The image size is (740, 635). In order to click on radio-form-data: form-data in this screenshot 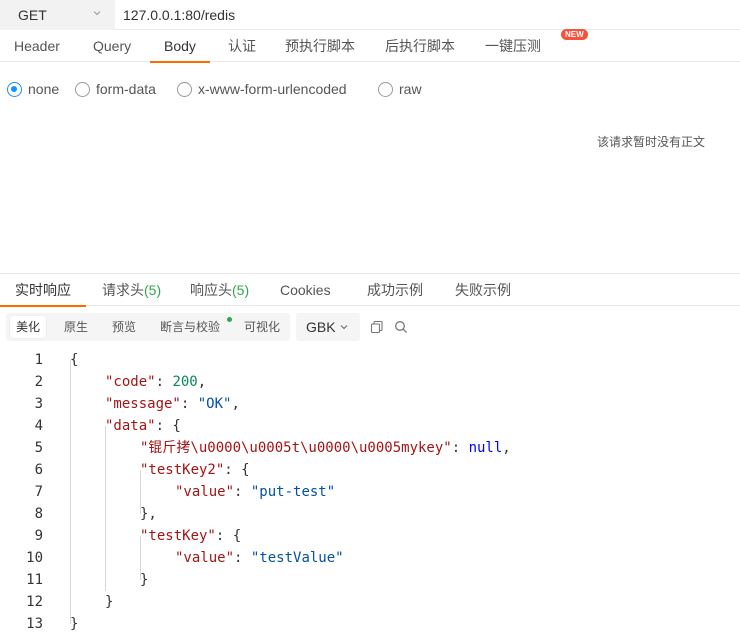, I will do `click(115, 89)`.